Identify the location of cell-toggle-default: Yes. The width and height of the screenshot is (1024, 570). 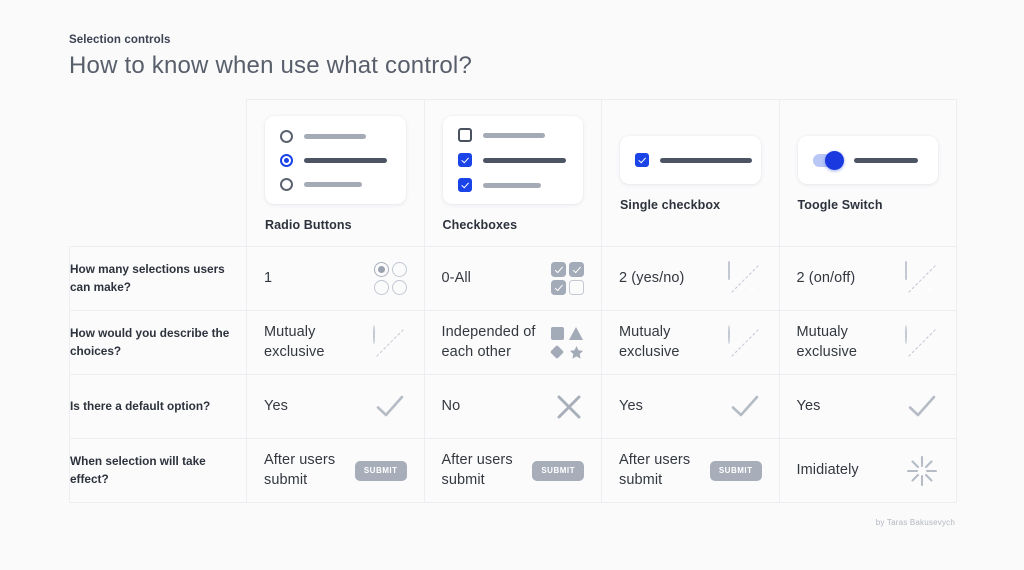
(867, 406).